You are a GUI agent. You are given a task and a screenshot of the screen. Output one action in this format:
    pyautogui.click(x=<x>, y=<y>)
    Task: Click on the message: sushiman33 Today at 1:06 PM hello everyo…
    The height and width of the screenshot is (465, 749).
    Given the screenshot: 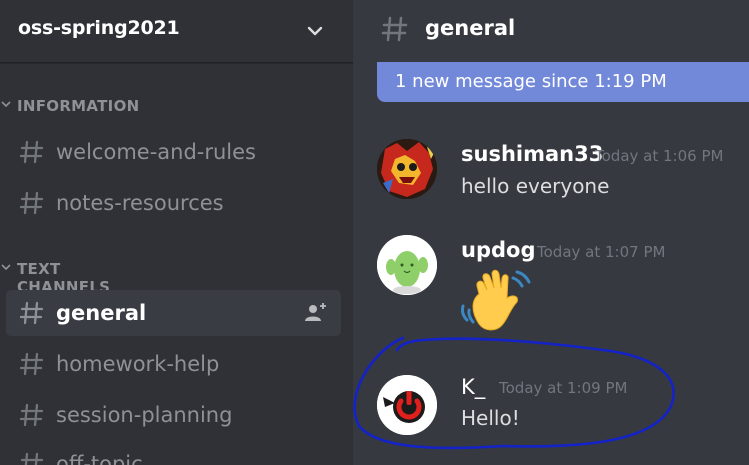 What is the action you would take?
    pyautogui.click(x=551, y=171)
    